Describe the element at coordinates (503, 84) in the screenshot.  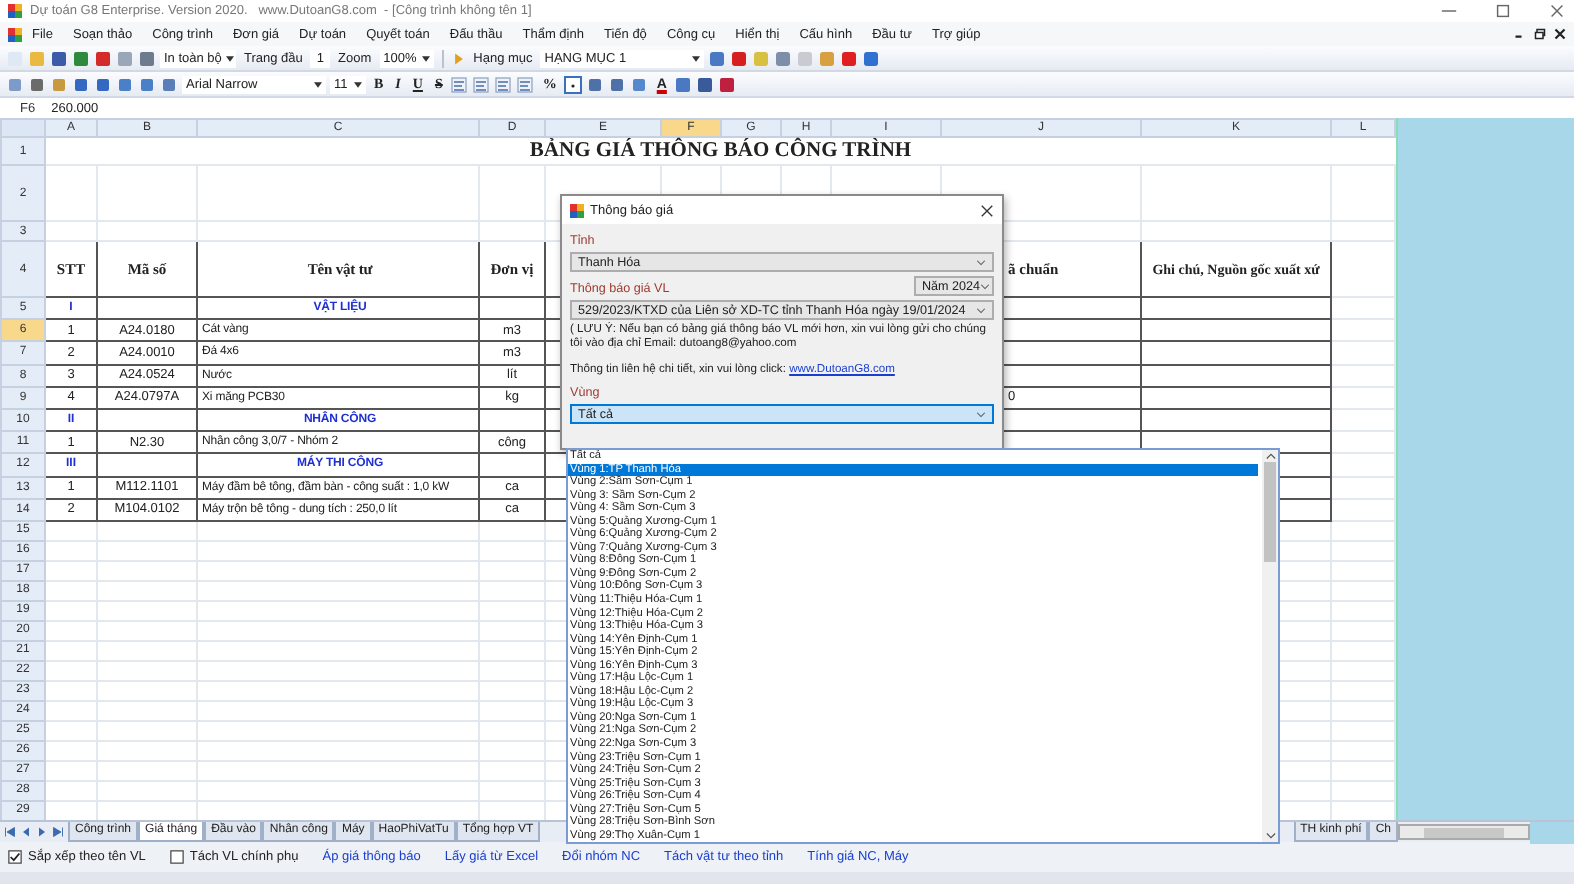
I see `align-right-icon` at that location.